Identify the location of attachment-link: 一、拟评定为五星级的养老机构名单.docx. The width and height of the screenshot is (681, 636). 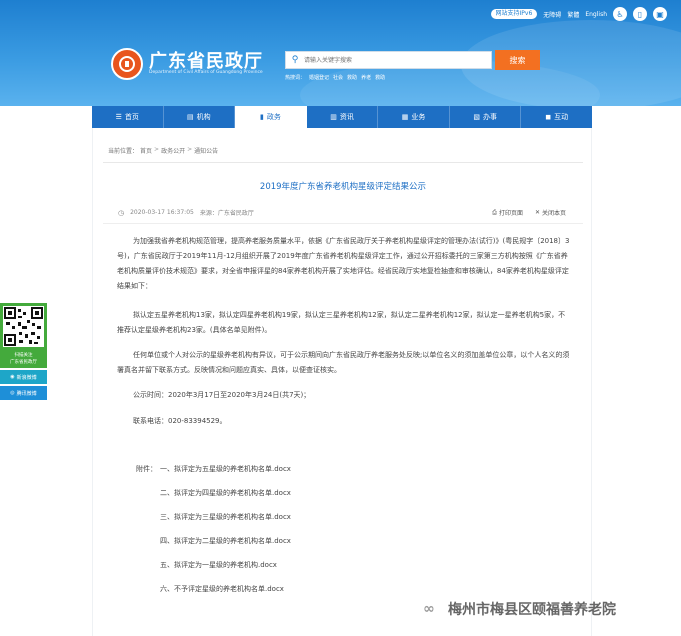
(225, 469).